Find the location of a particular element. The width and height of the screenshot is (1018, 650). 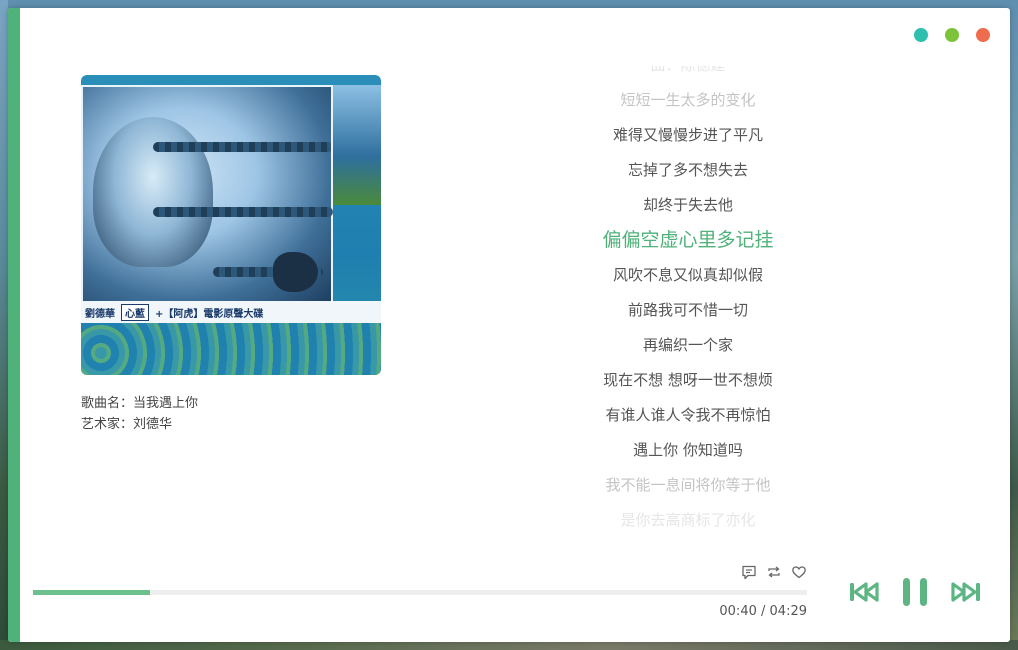

song-artist-row: 艺术家：刘德华 is located at coordinates (139, 424).